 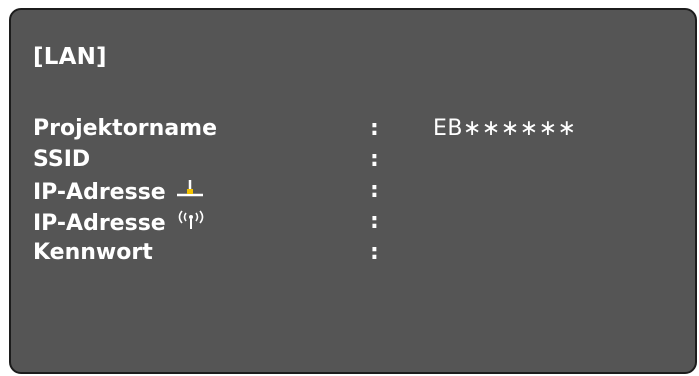 I want to click on wireless-lan-icon, so click(x=191, y=223).